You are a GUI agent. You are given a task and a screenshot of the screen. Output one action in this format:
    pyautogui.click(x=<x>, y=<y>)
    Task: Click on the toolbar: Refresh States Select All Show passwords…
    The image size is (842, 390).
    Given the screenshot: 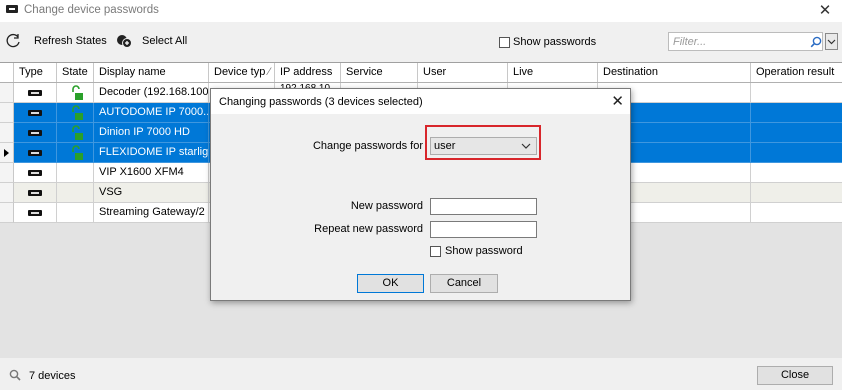 What is the action you would take?
    pyautogui.click(x=421, y=42)
    